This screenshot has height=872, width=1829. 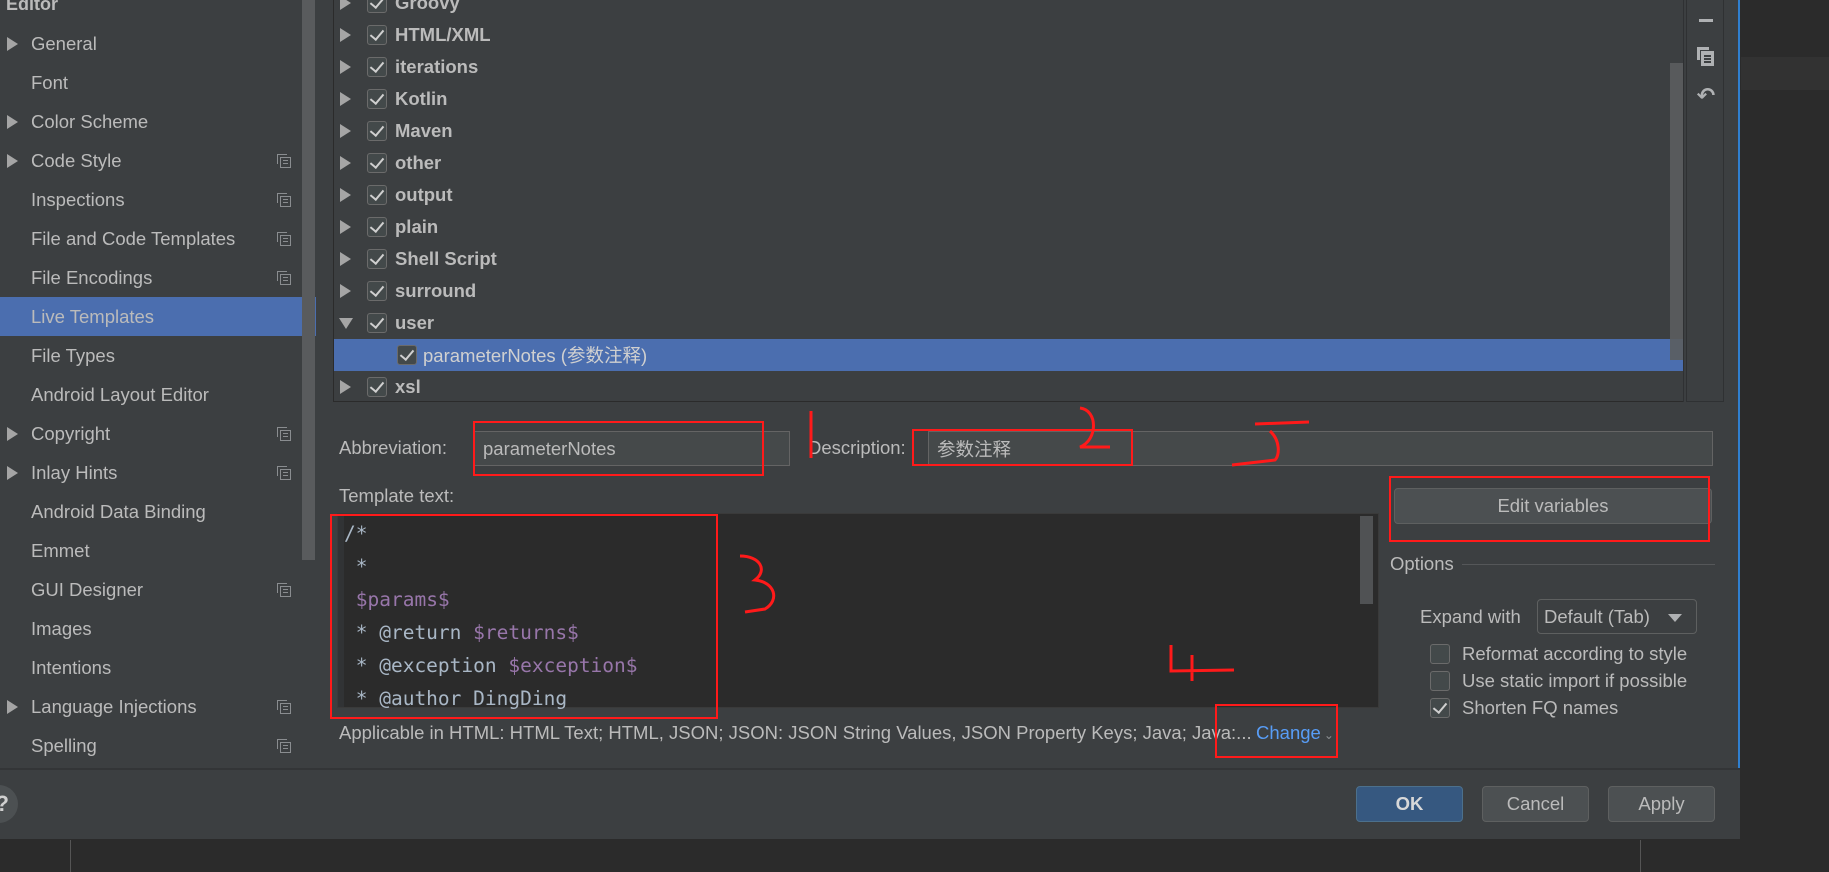 I want to click on editor-current-line, so click(x=1785, y=73).